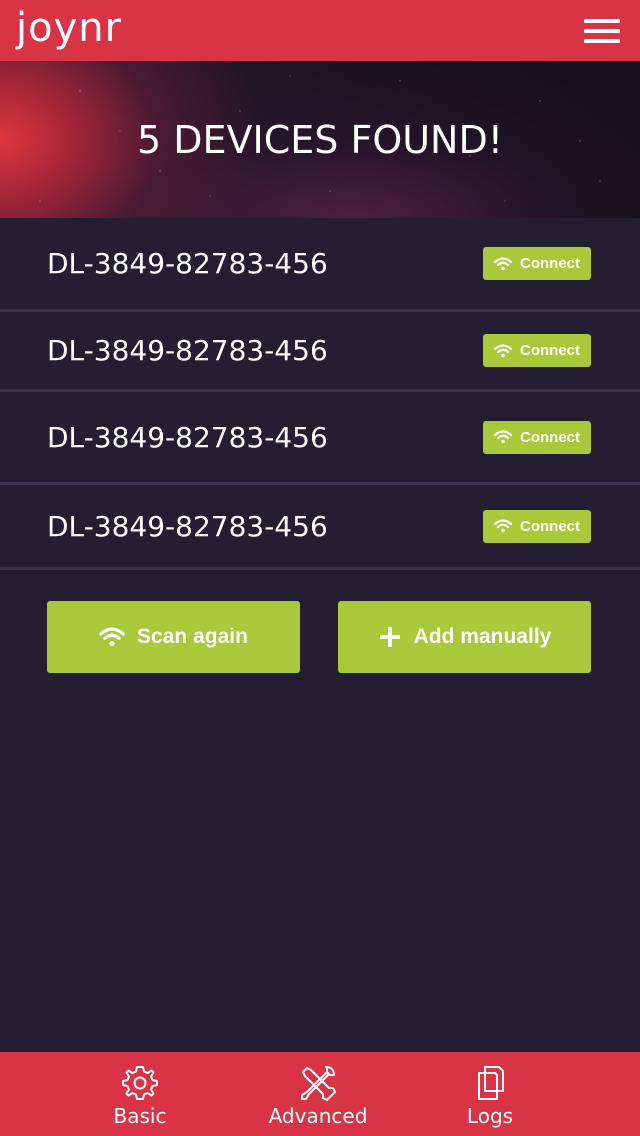 This screenshot has height=1136, width=640. I want to click on plus-icon, so click(390, 637).